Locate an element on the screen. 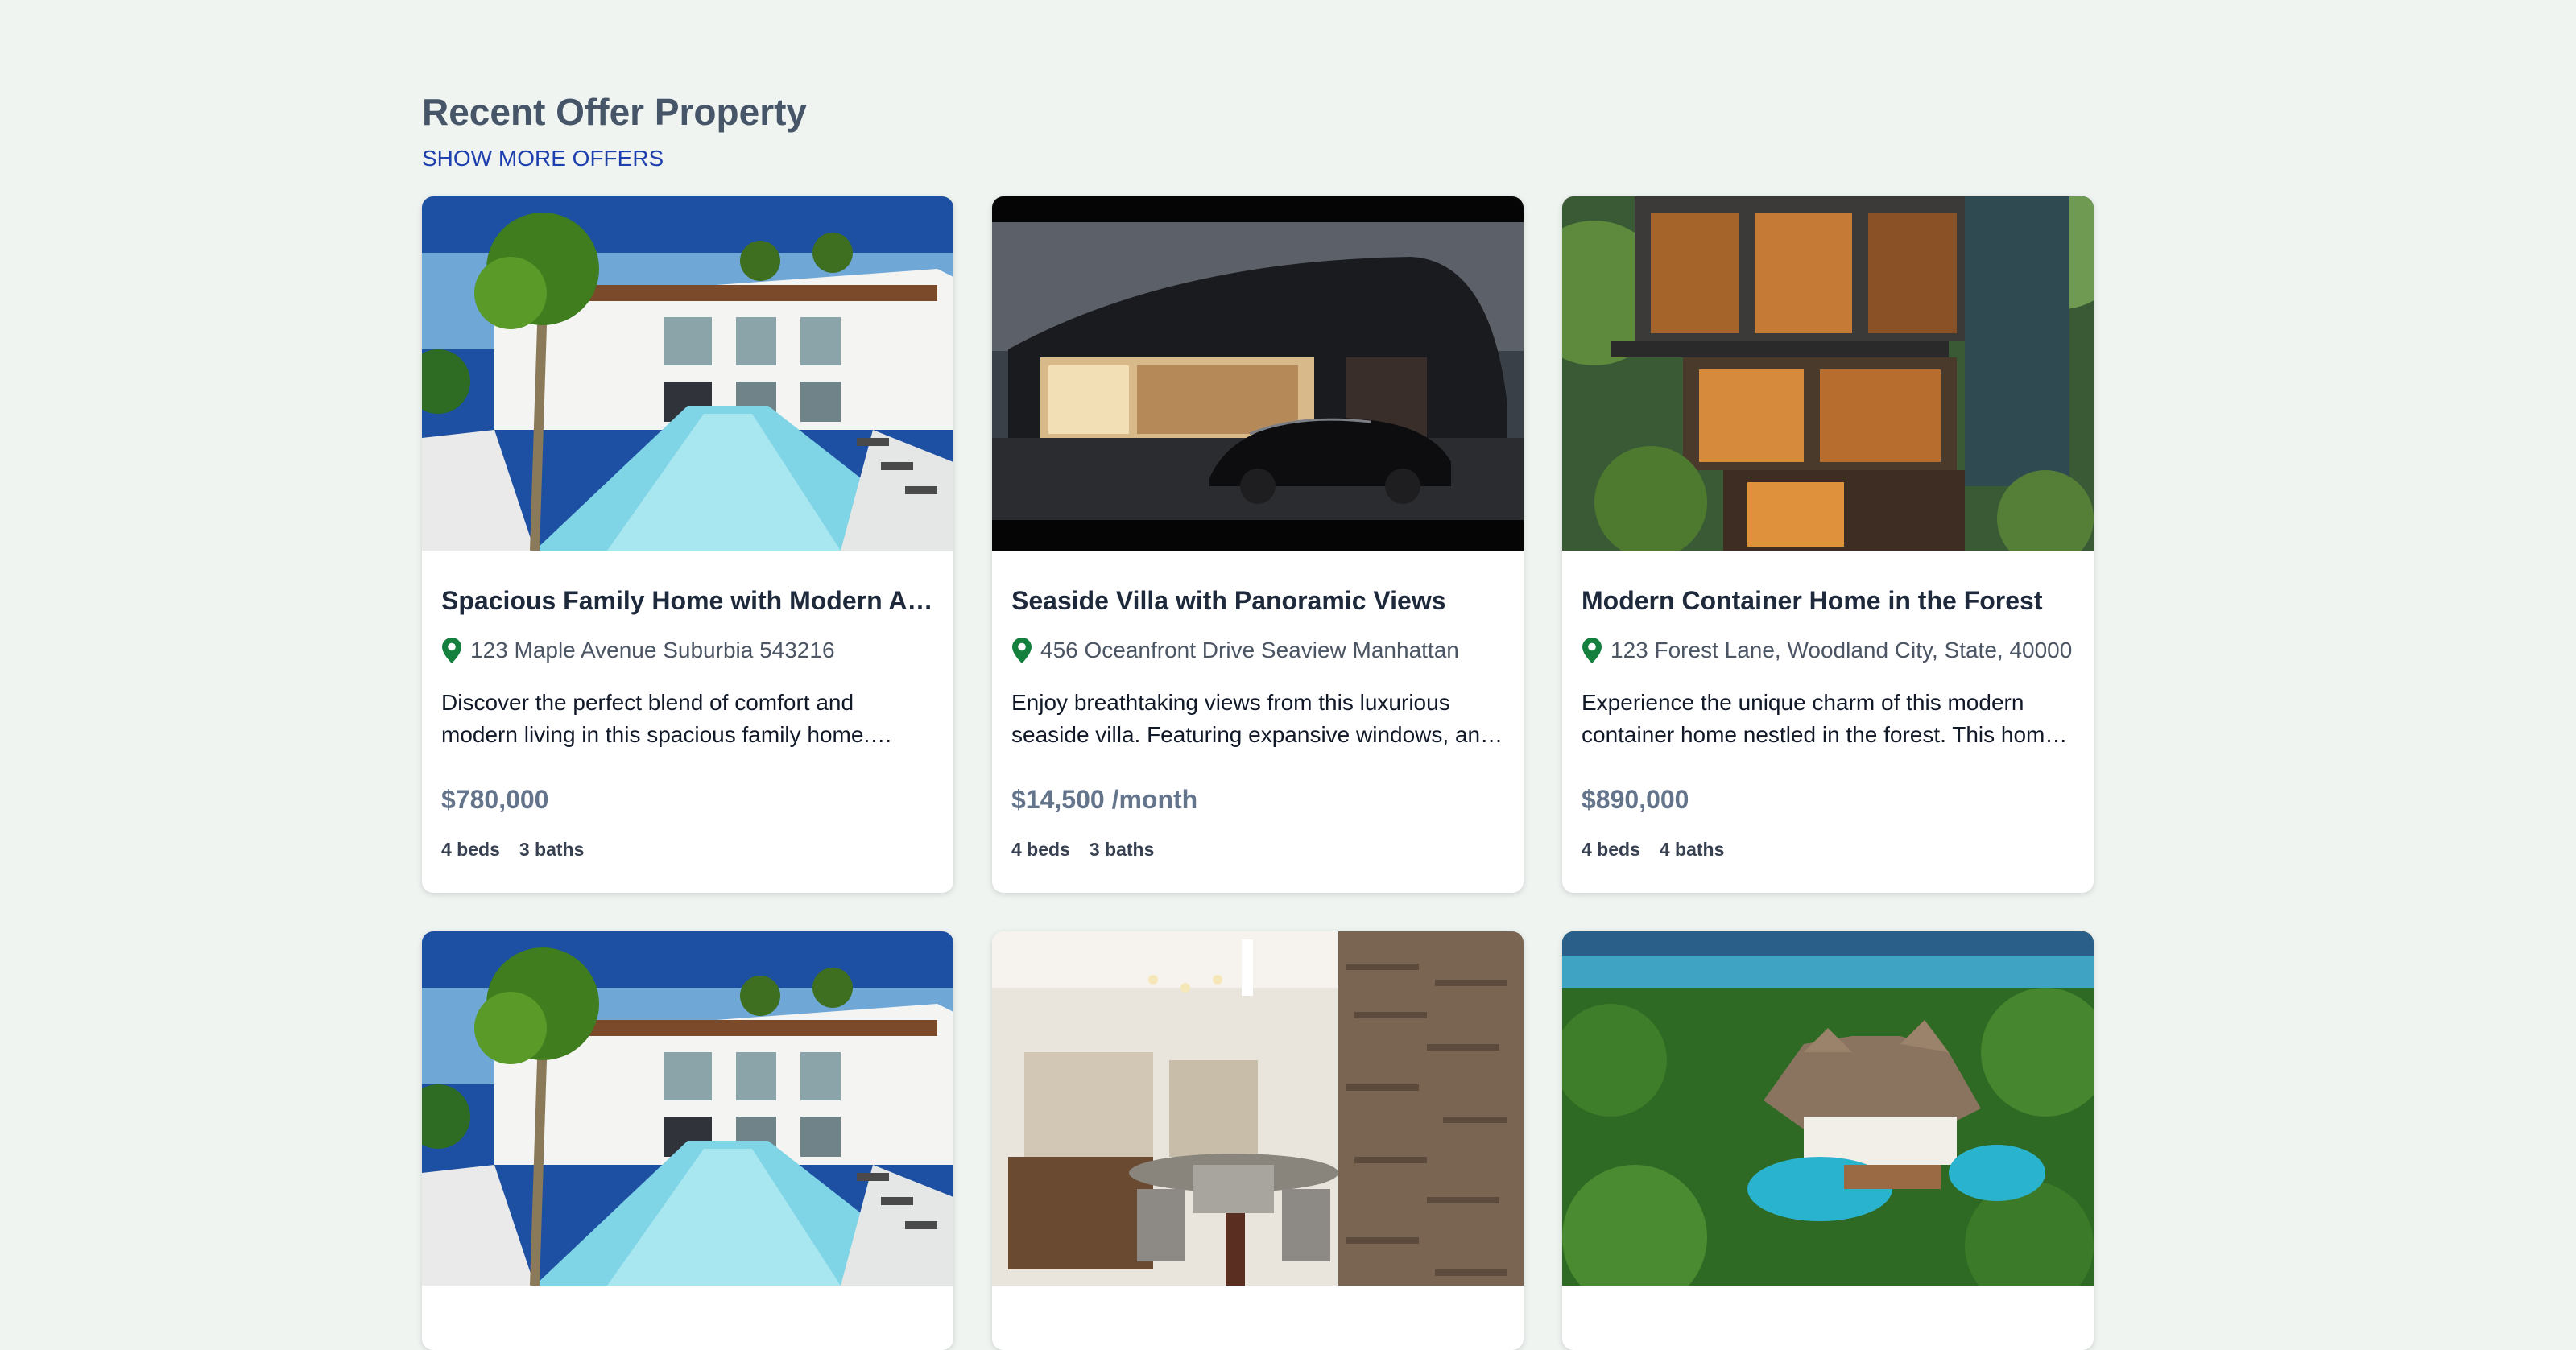 Image resolution: width=2576 pixels, height=1350 pixels. property-location: 456 Oceanfront Drive Seaview Manhattan is located at coordinates (1257, 650).